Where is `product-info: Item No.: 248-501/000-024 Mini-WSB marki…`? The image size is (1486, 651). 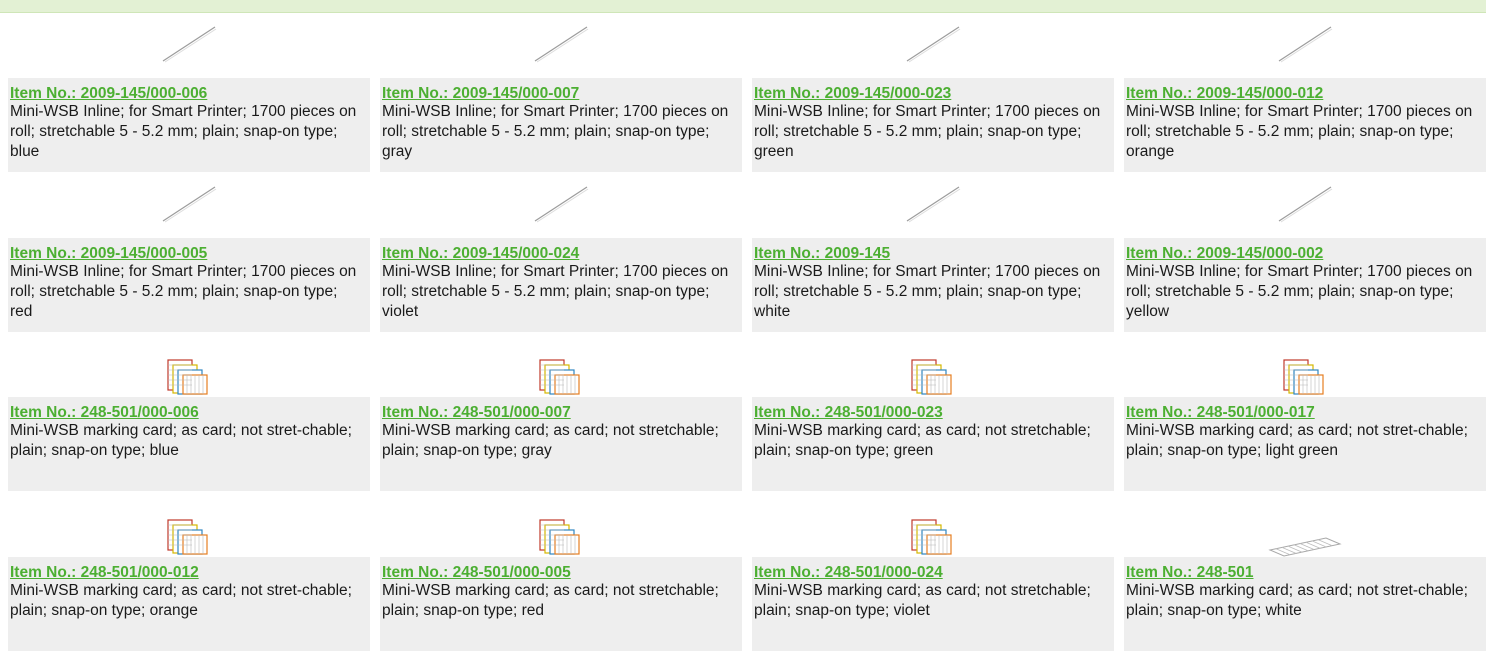 product-info: Item No.: 248-501/000-024 Mini-WSB marki… is located at coordinates (933, 603).